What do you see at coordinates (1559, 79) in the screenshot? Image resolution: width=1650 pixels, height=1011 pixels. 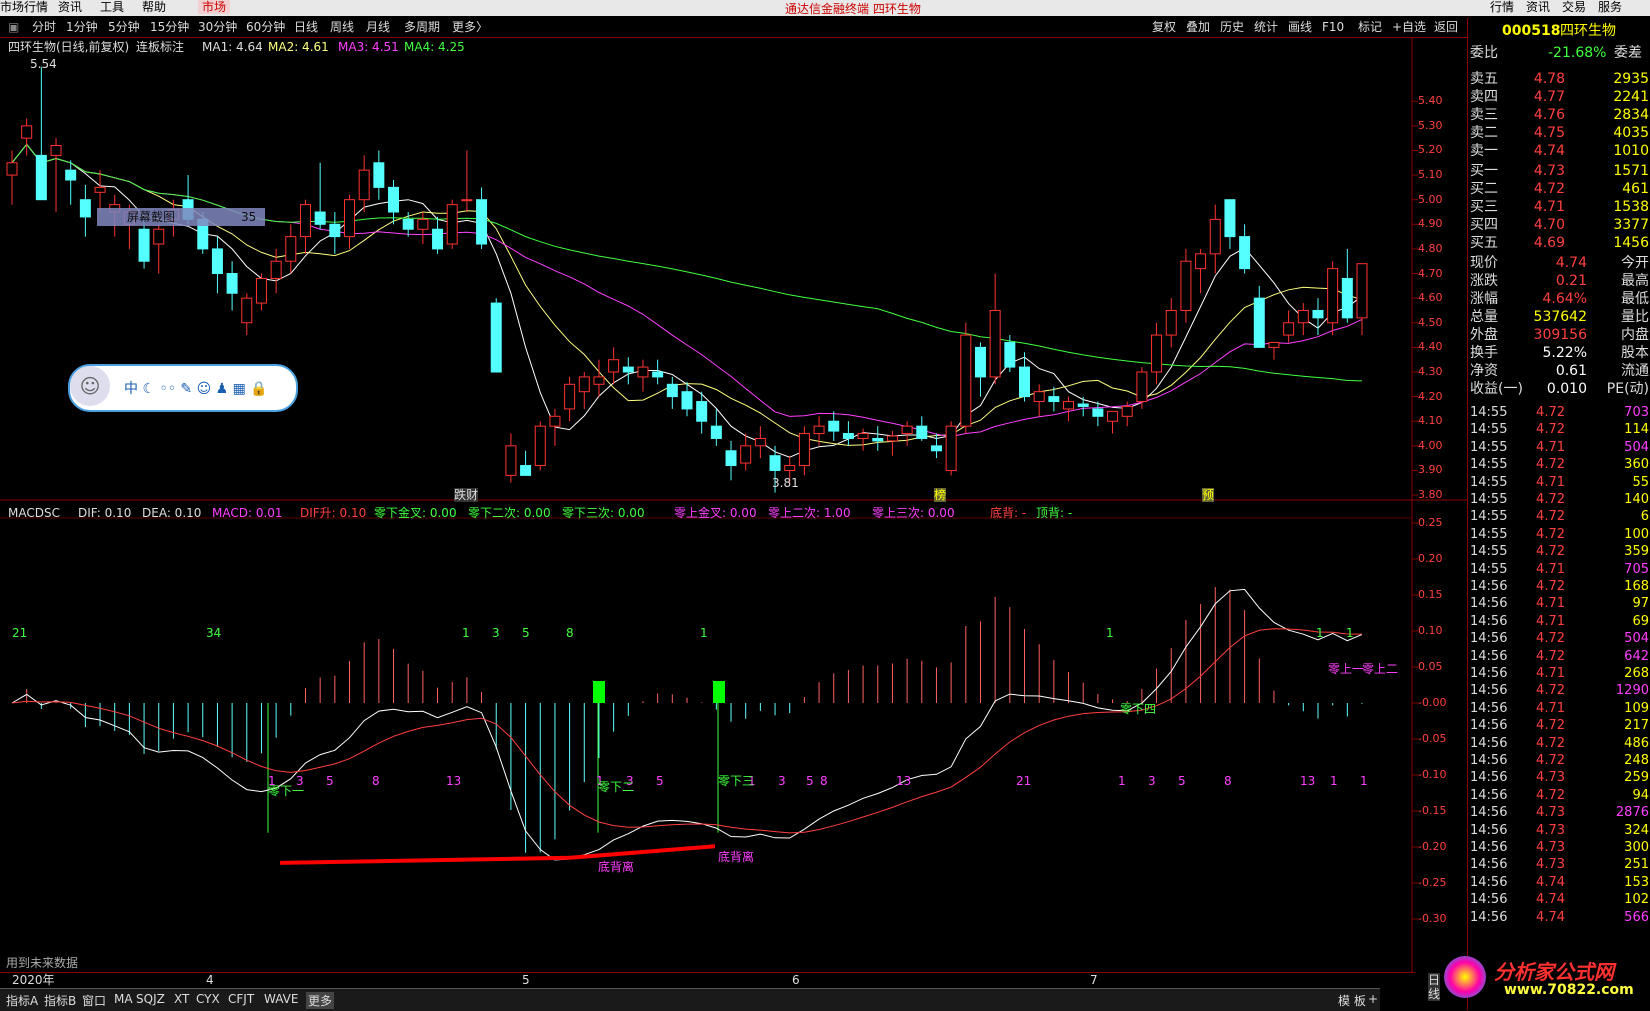 I see `ask-row: 卖五 4.78 2935` at bounding box center [1559, 79].